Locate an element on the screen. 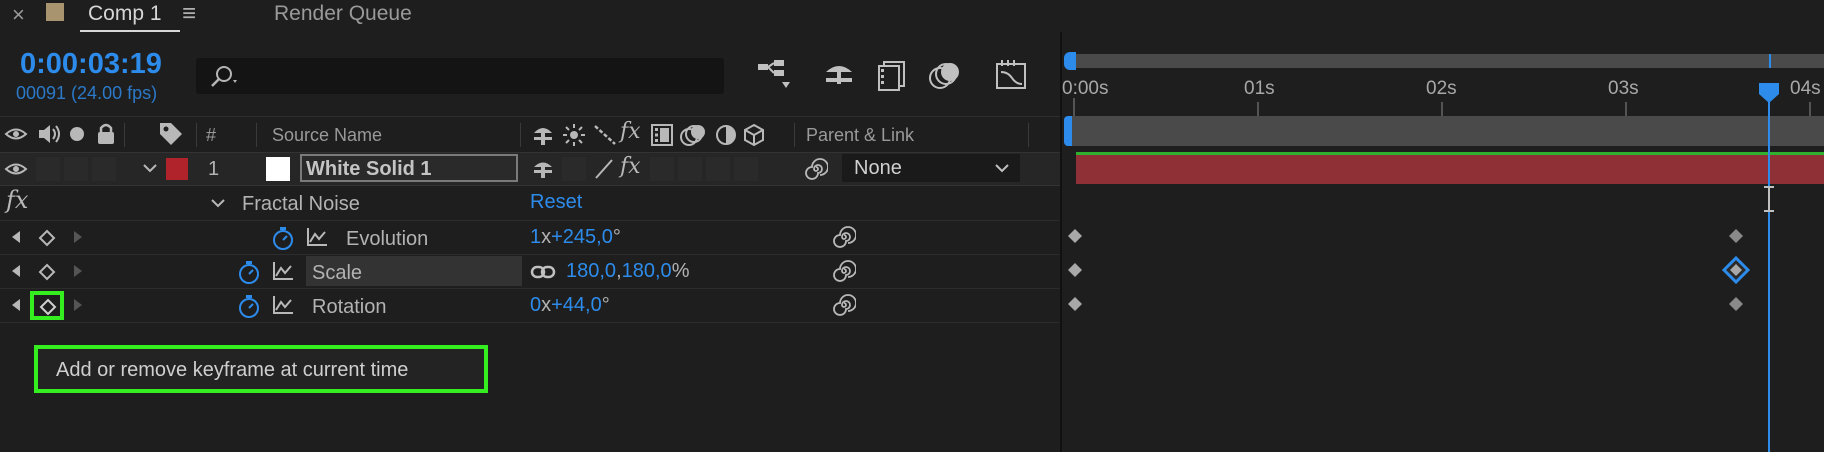  time-ruler: 0:00s 01s 02s 03s 04s is located at coordinates (1443, 94).